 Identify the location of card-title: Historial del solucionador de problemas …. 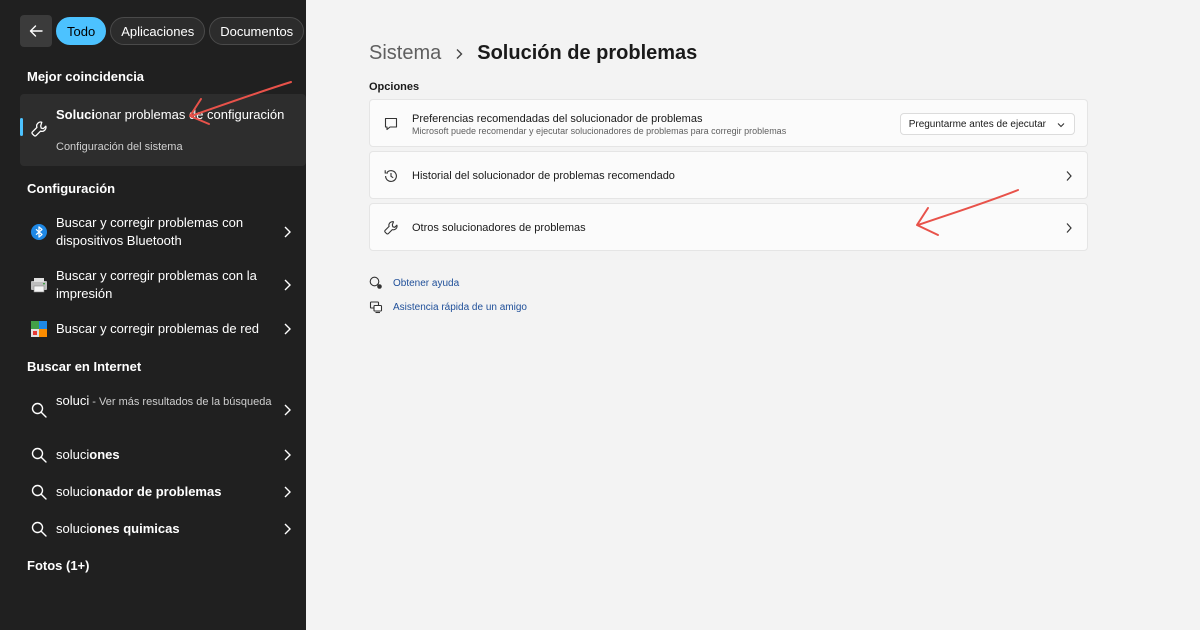
(543, 176).